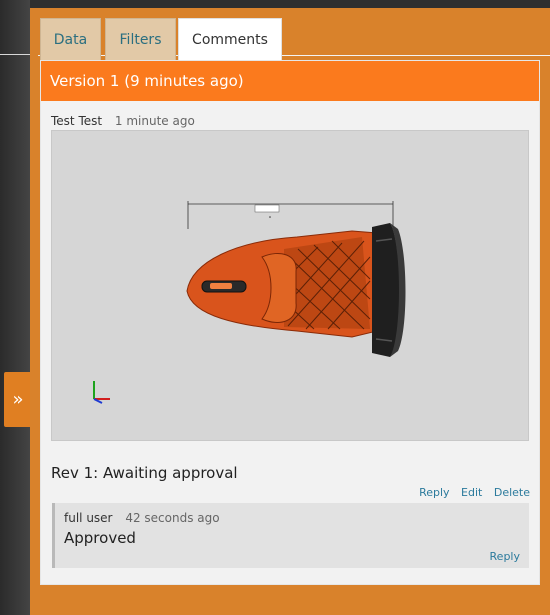 Image resolution: width=550 pixels, height=615 pixels. What do you see at coordinates (434, 492) in the screenshot?
I see `reply-link: Reply` at bounding box center [434, 492].